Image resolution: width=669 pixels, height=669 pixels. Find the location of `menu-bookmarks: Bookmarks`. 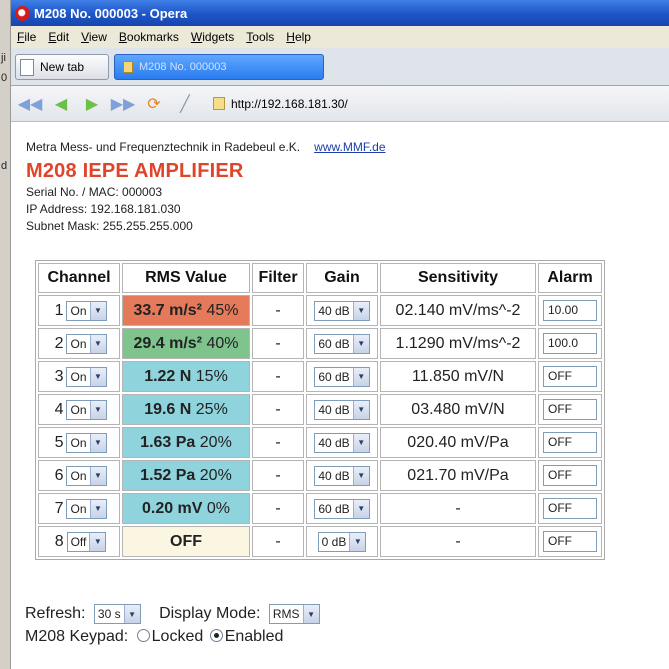

menu-bookmarks: Bookmarks is located at coordinates (149, 37).